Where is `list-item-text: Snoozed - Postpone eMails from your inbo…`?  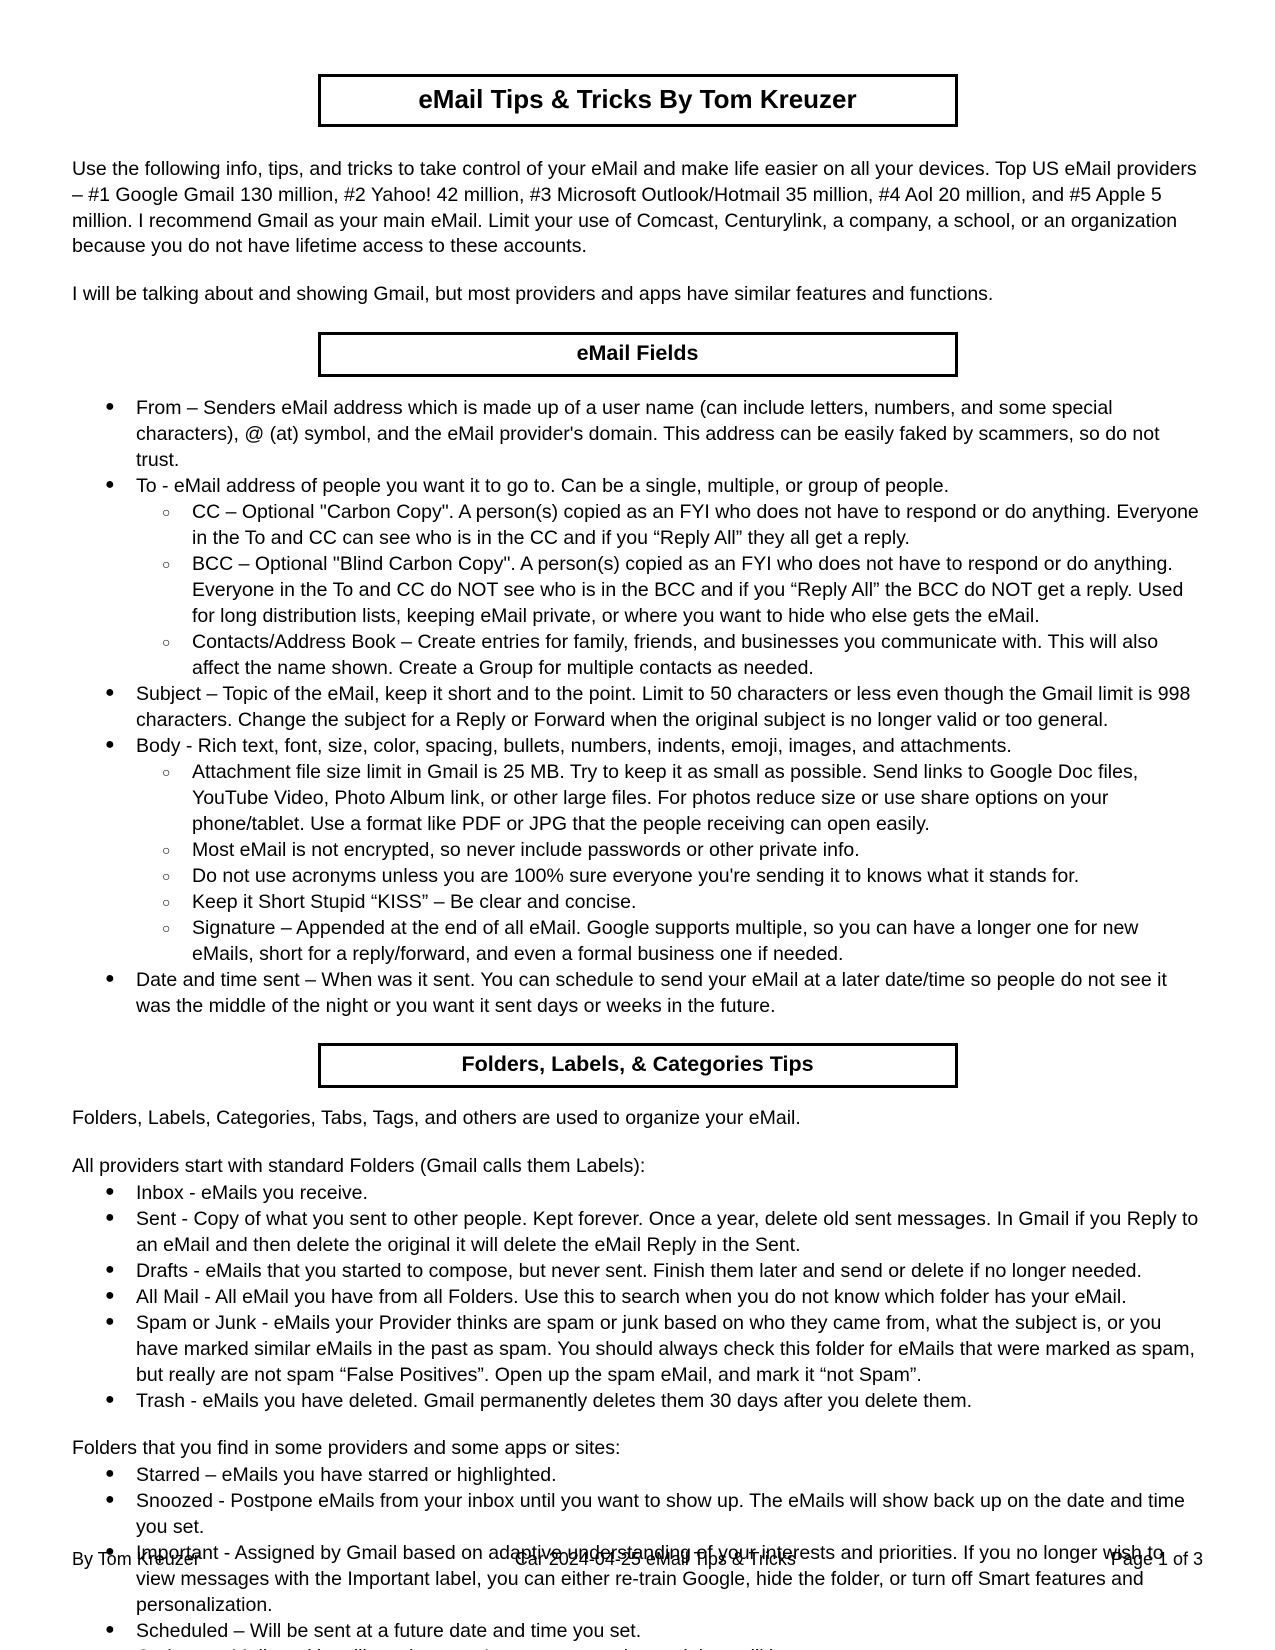
list-item-text: Snoozed - Postpone eMails from your inbo… is located at coordinates (660, 1513).